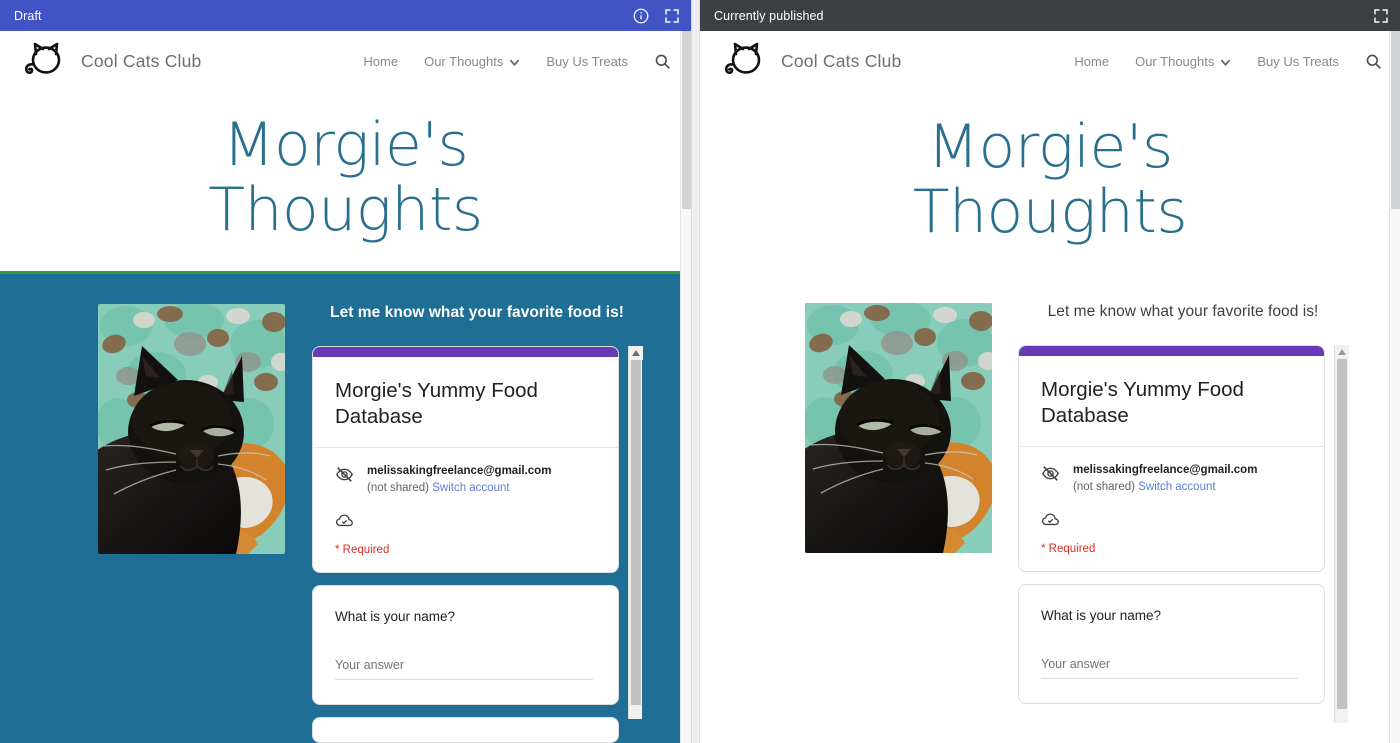 The height and width of the screenshot is (743, 1400). Describe the element at coordinates (656, 16) in the screenshot. I see `draft-statusbar-actions` at that location.